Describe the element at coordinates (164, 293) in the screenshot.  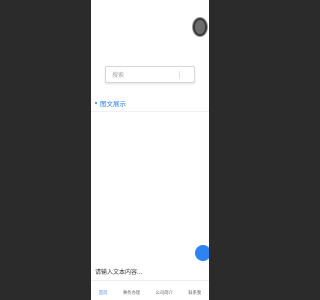
I see `nav-item-company: 公司简介` at that location.